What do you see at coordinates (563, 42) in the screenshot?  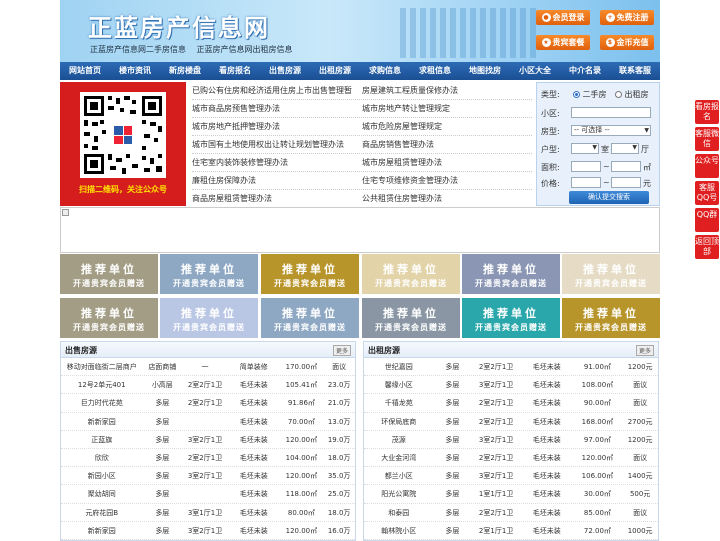 I see `vip-package-button: ★ 贵宾套餐` at bounding box center [563, 42].